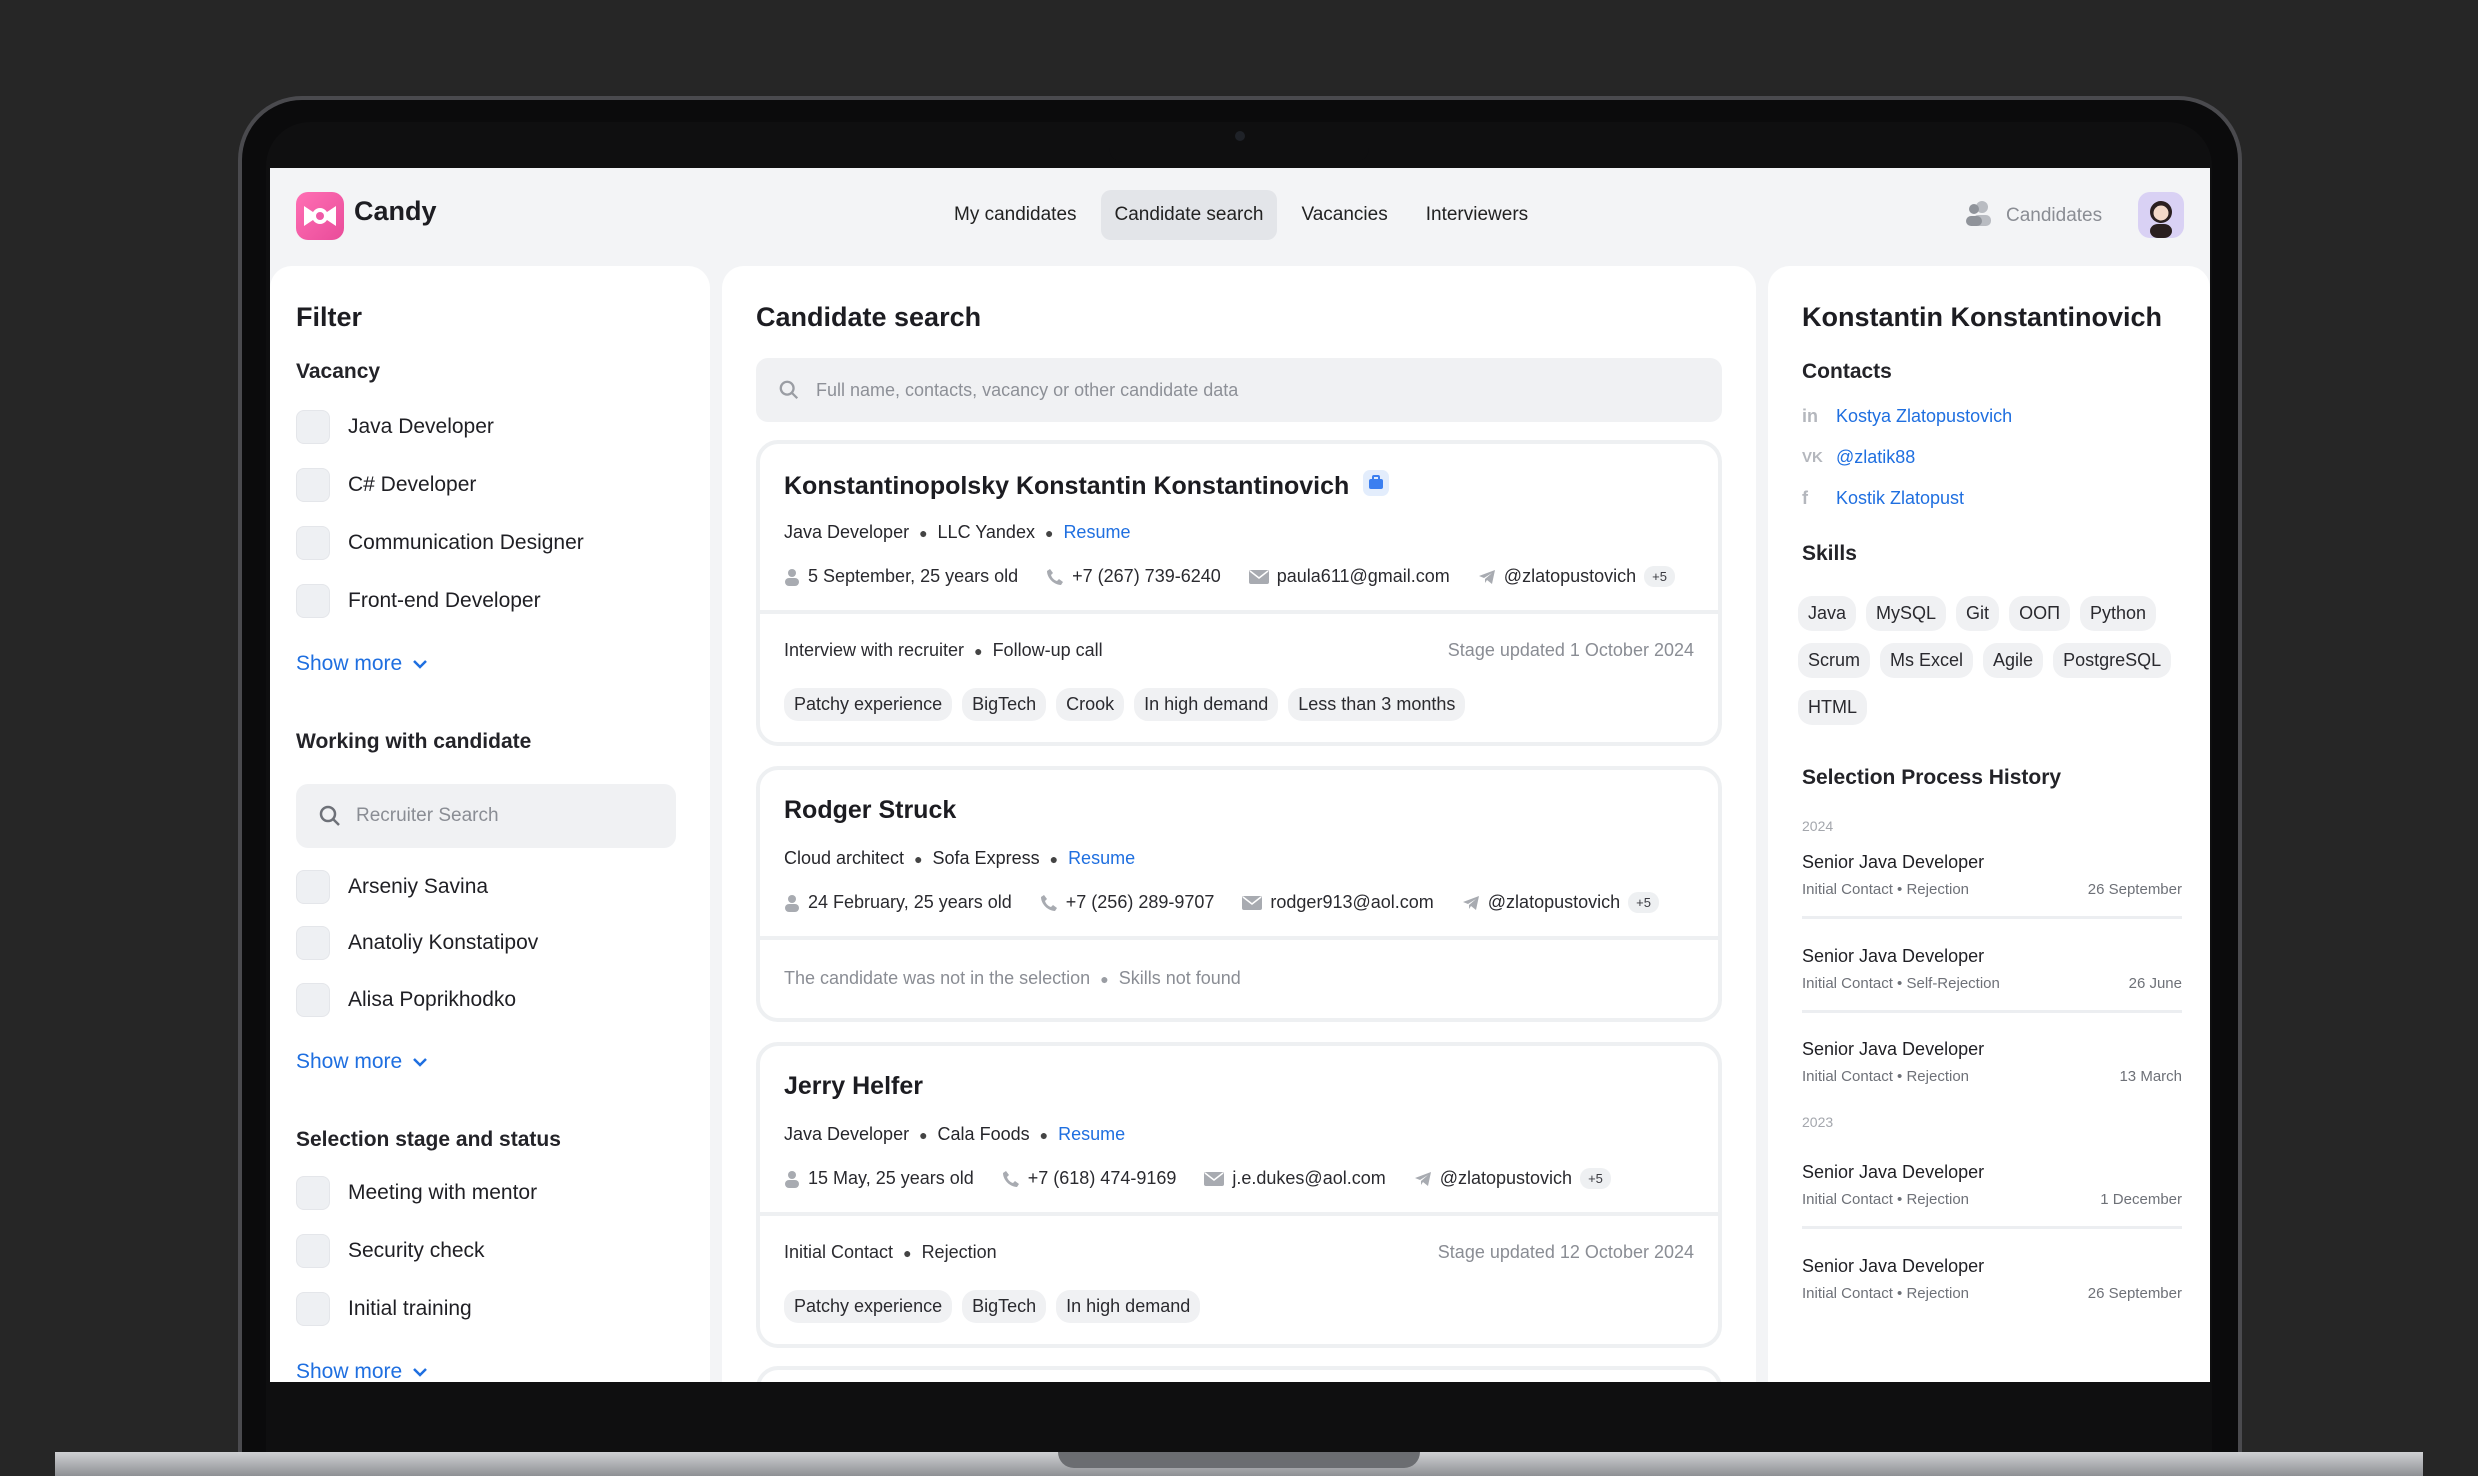 This screenshot has height=1476, width=2478. I want to click on recruiter-show-more-button: Show more, so click(362, 1062).